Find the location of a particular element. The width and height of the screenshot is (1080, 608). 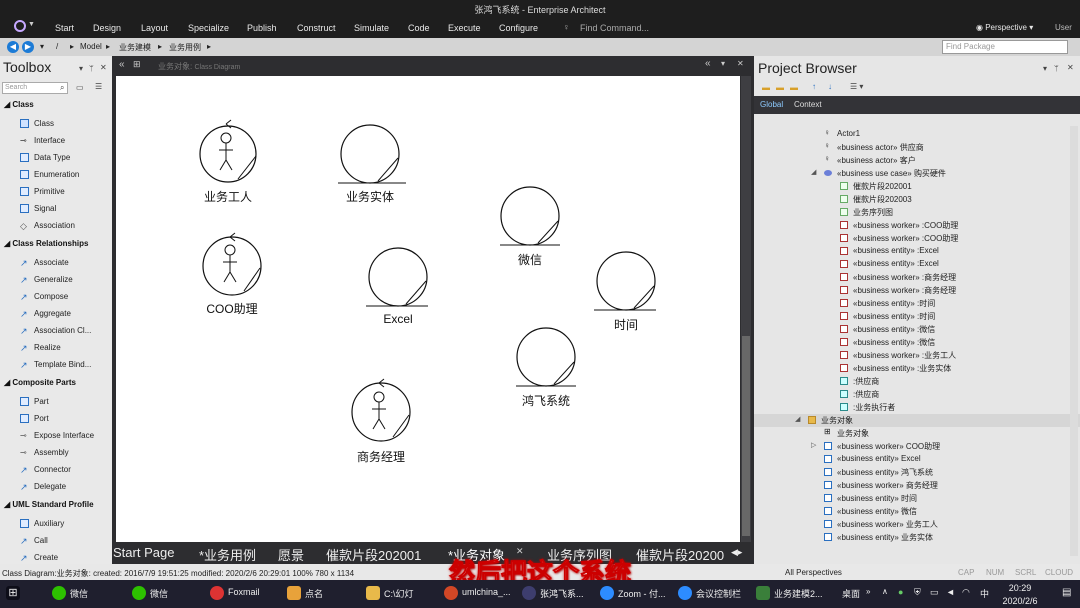

collapse-toolbox-icon: « is located at coordinates (122, 64).